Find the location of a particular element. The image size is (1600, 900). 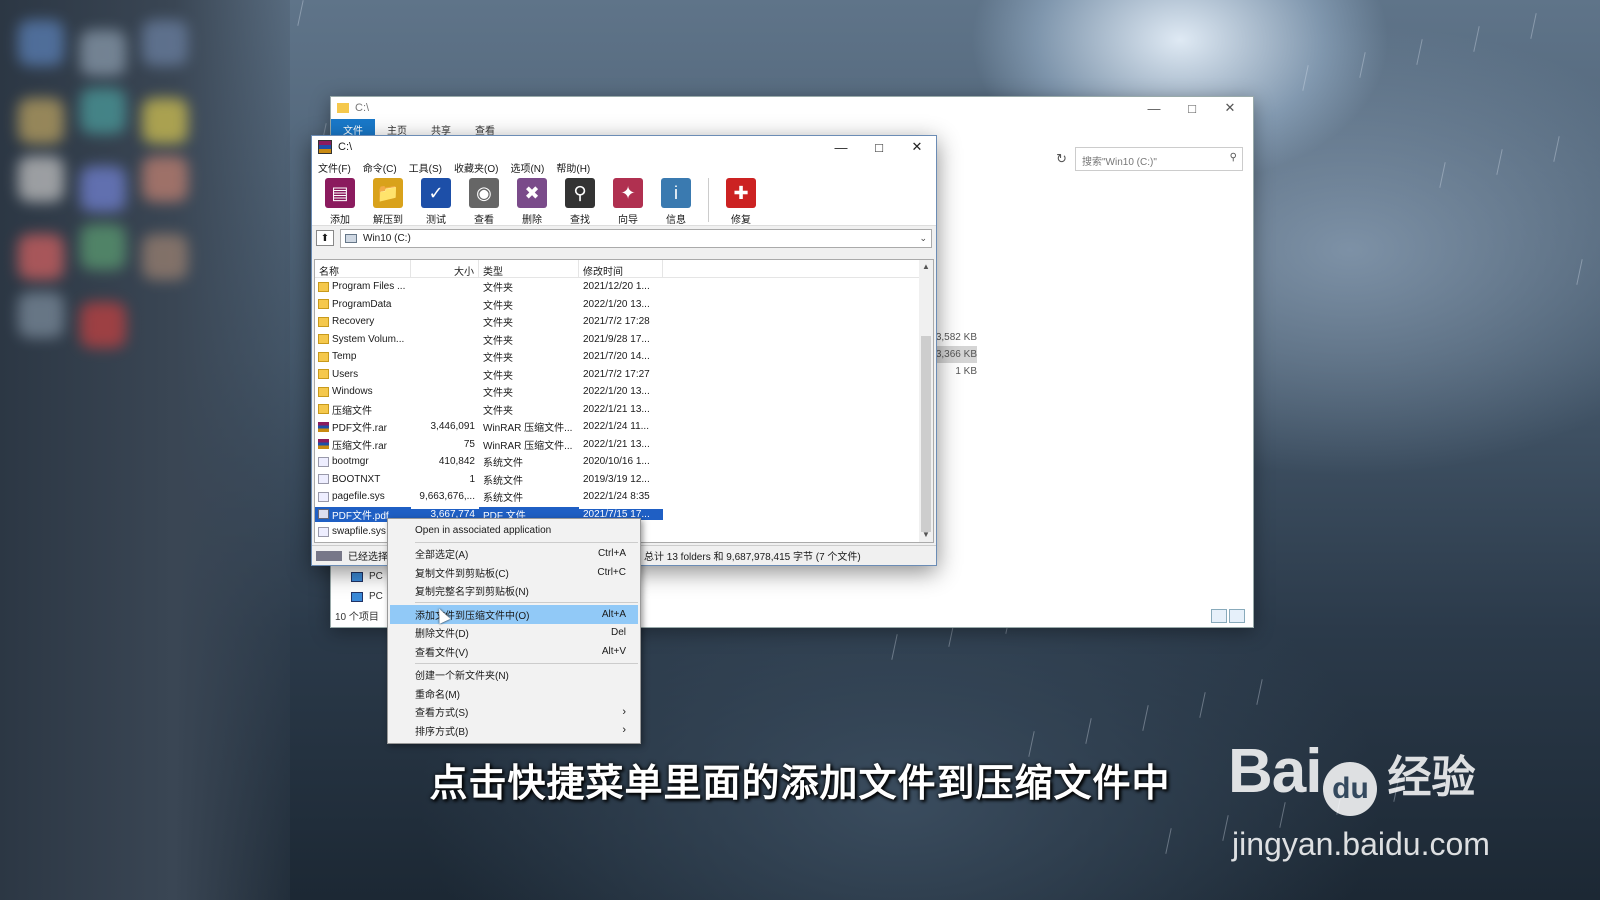

file-row: Users 文件夹 2021/7/2 17:27 is located at coordinates (624, 375).